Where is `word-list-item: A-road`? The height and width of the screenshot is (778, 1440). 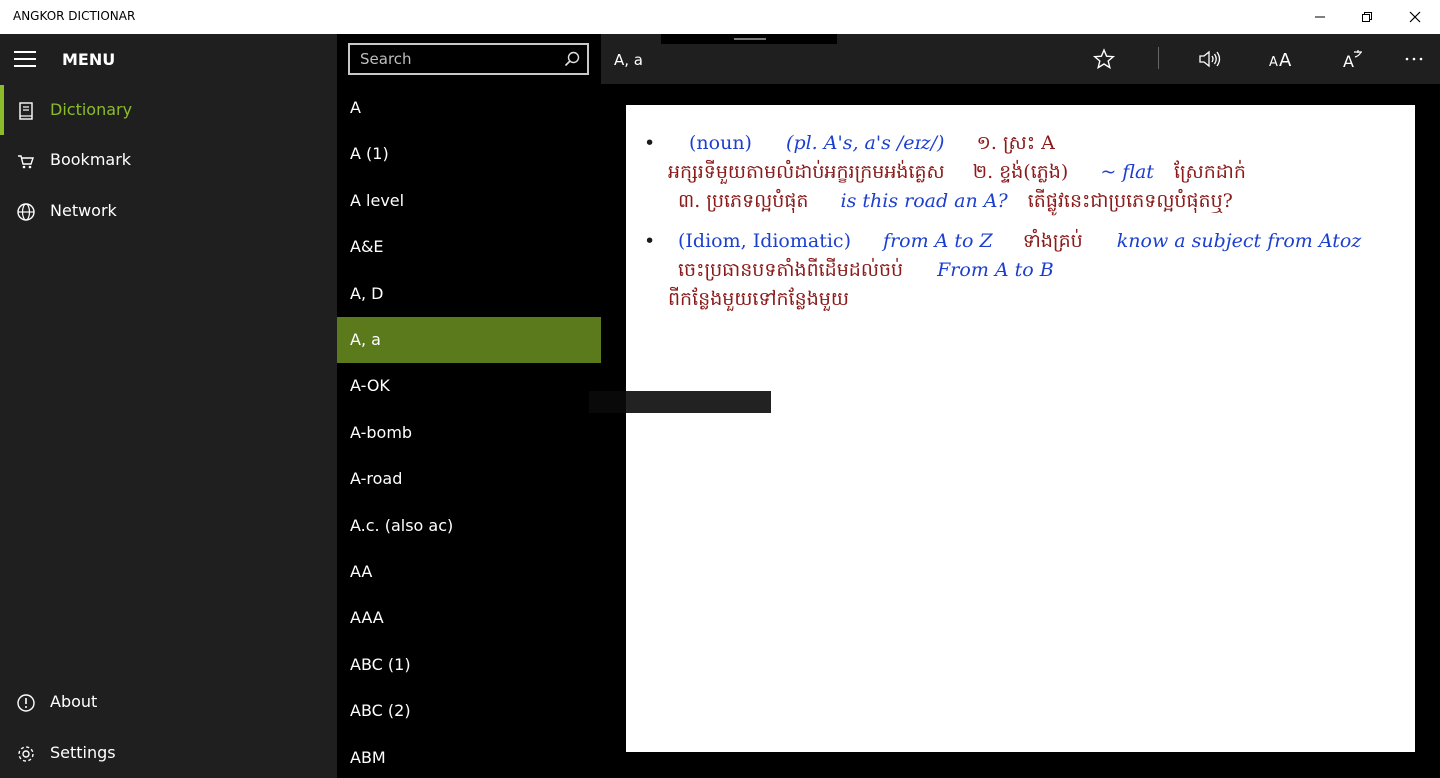 word-list-item: A-road is located at coordinates (469, 479).